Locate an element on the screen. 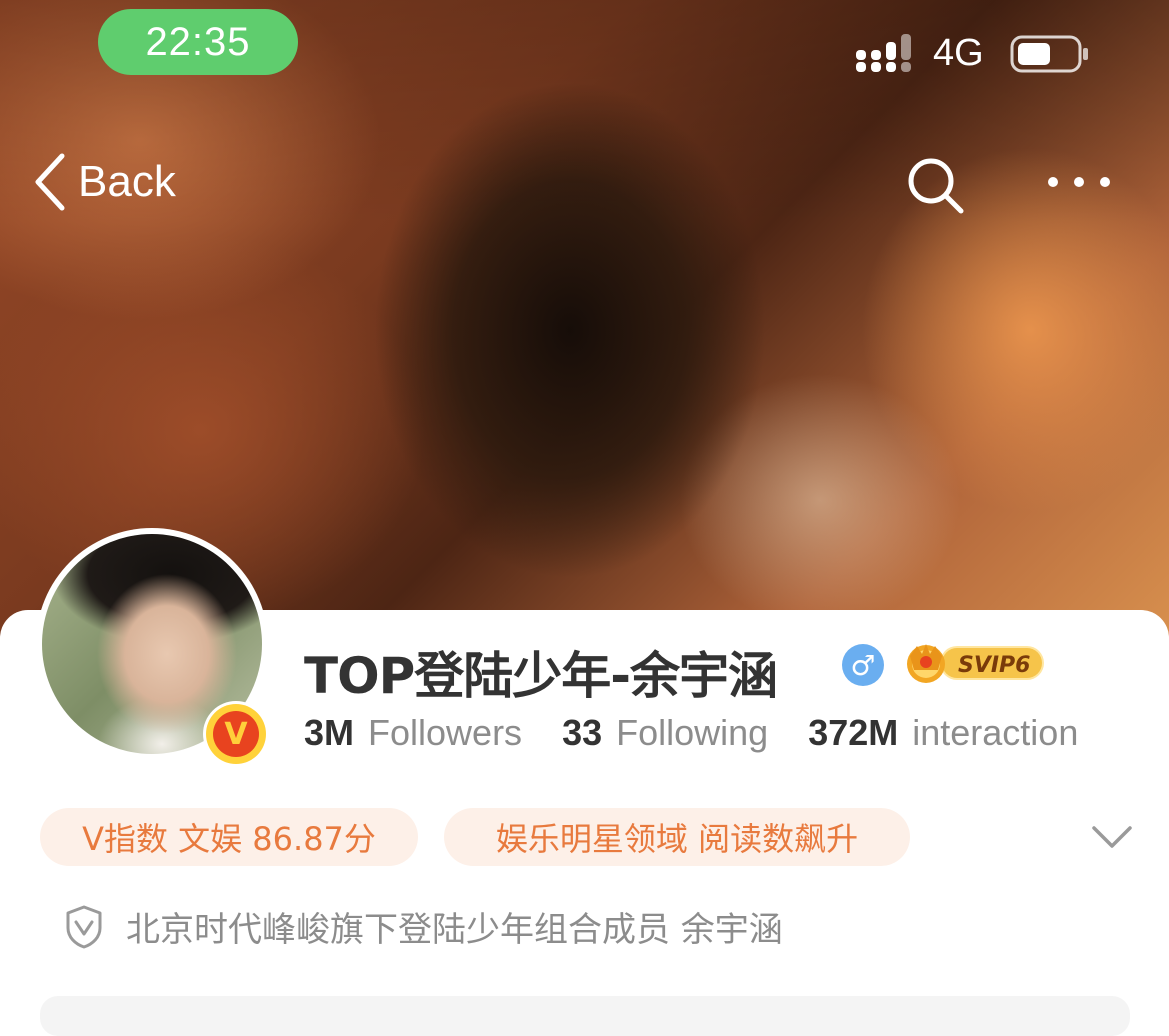 The width and height of the screenshot is (1169, 1036). followers-count: 3M is located at coordinates (329, 733).